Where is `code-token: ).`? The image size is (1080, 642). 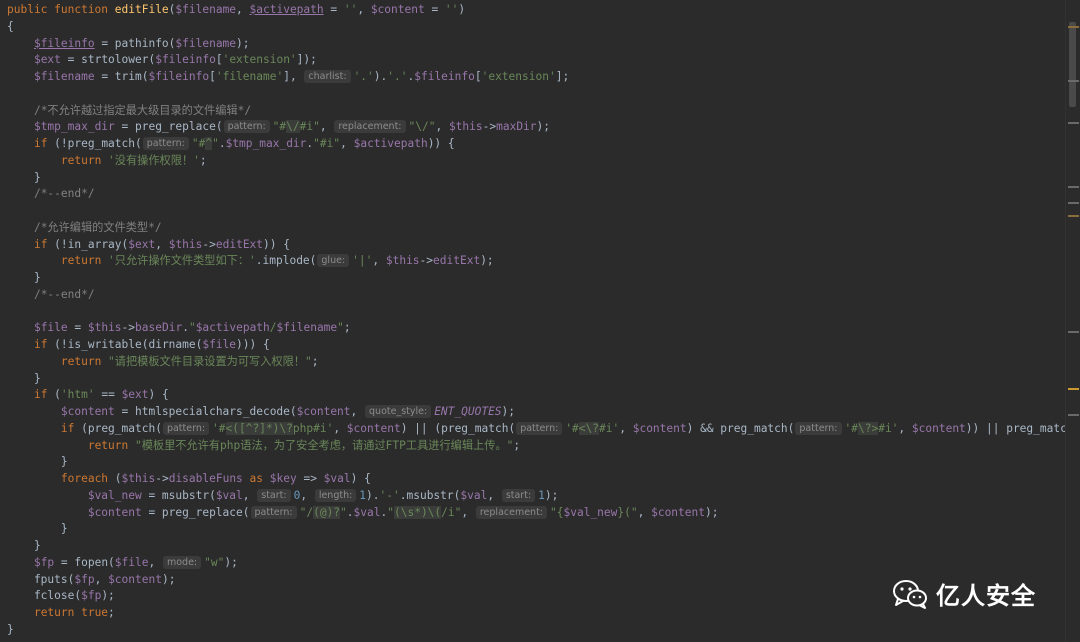 code-token: ). is located at coordinates (373, 495).